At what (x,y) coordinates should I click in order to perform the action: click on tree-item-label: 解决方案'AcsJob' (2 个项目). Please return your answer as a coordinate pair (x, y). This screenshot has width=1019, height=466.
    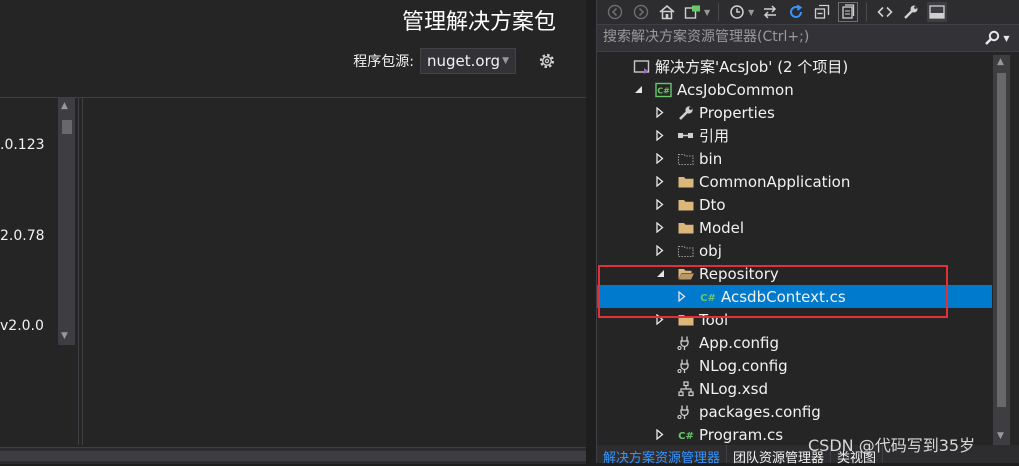
    Looking at the image, I should click on (752, 67).